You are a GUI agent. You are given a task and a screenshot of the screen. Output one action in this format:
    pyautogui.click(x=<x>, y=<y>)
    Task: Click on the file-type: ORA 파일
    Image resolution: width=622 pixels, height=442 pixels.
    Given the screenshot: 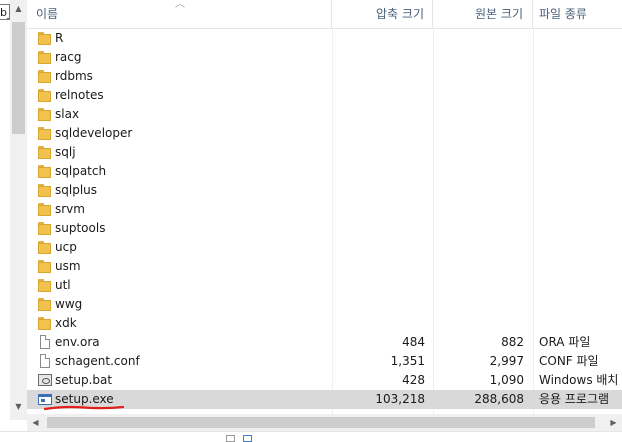 What is the action you would take?
    pyautogui.click(x=565, y=342)
    